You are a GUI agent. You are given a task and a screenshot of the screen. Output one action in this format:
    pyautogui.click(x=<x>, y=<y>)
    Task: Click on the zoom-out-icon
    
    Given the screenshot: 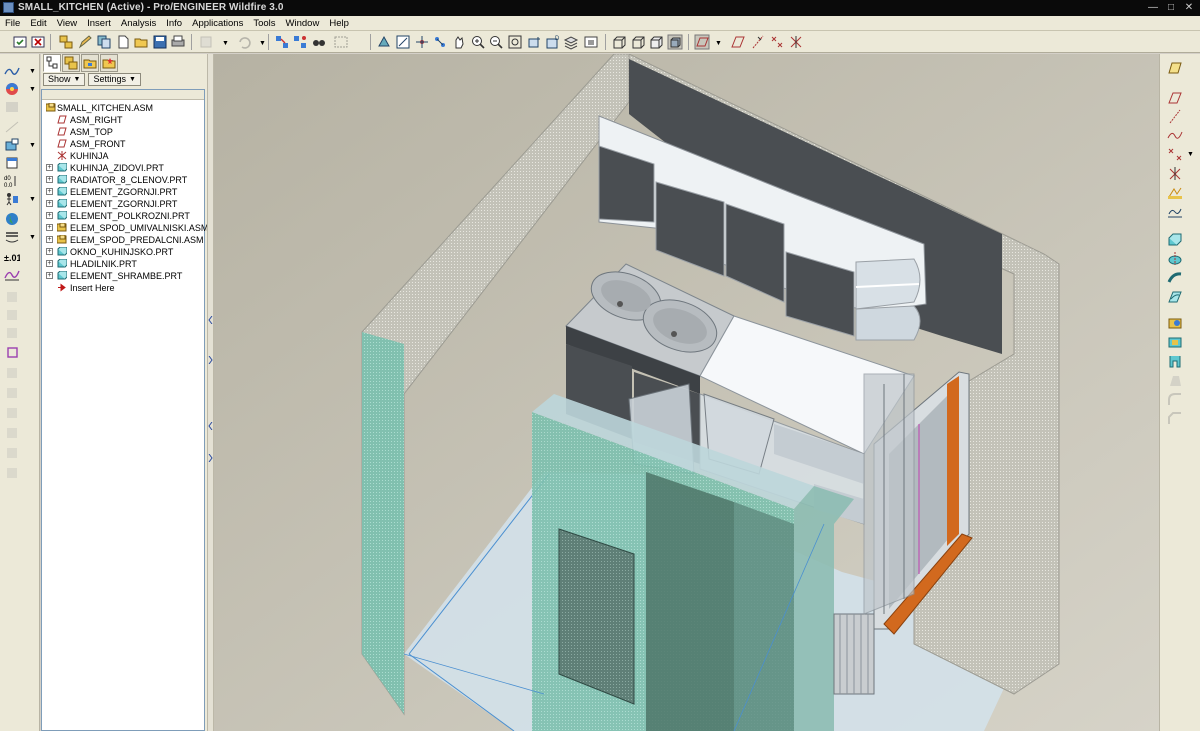 What is the action you would take?
    pyautogui.click(x=496, y=42)
    